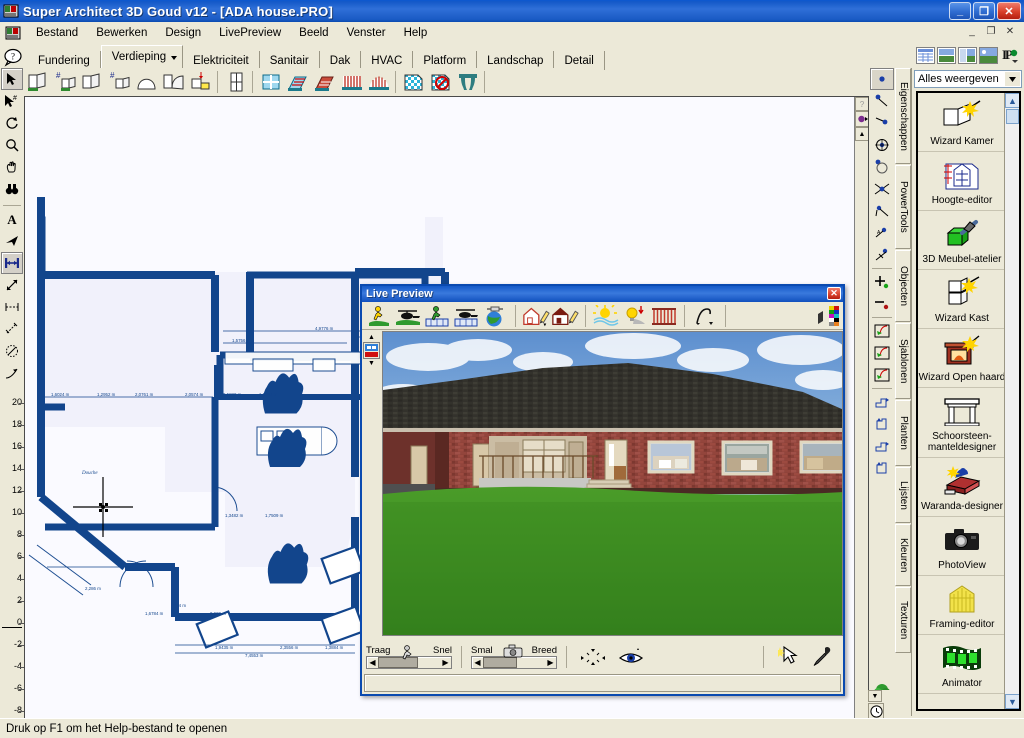 This screenshot has width=1024, height=738. What do you see at coordinates (12, 373) in the screenshot?
I see `callout-tool` at bounding box center [12, 373].